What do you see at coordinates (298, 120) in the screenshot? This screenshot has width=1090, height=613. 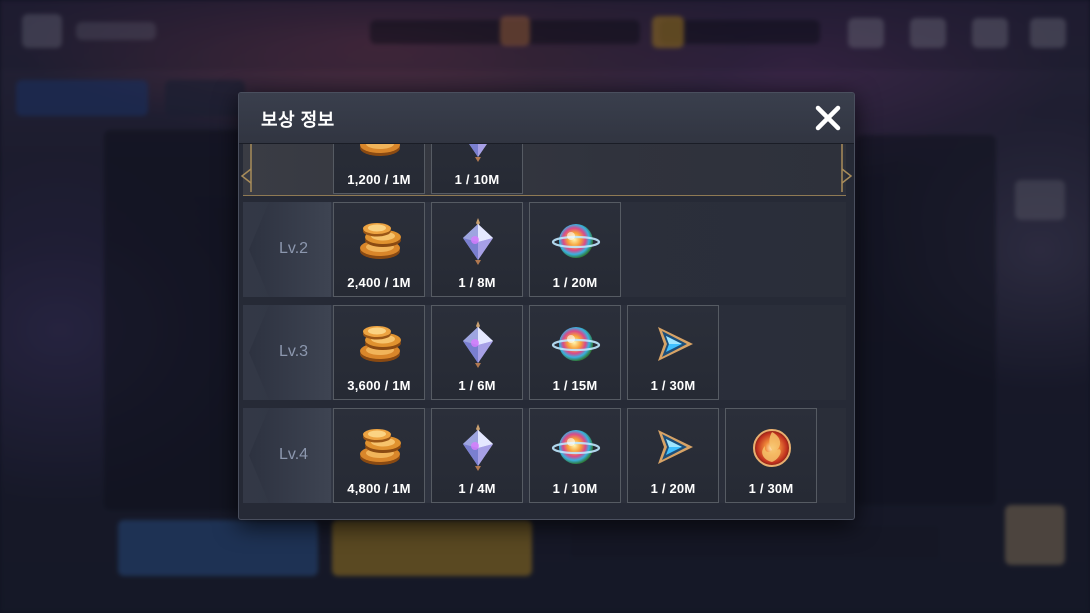 I see `modal-title: 보상 정보` at bounding box center [298, 120].